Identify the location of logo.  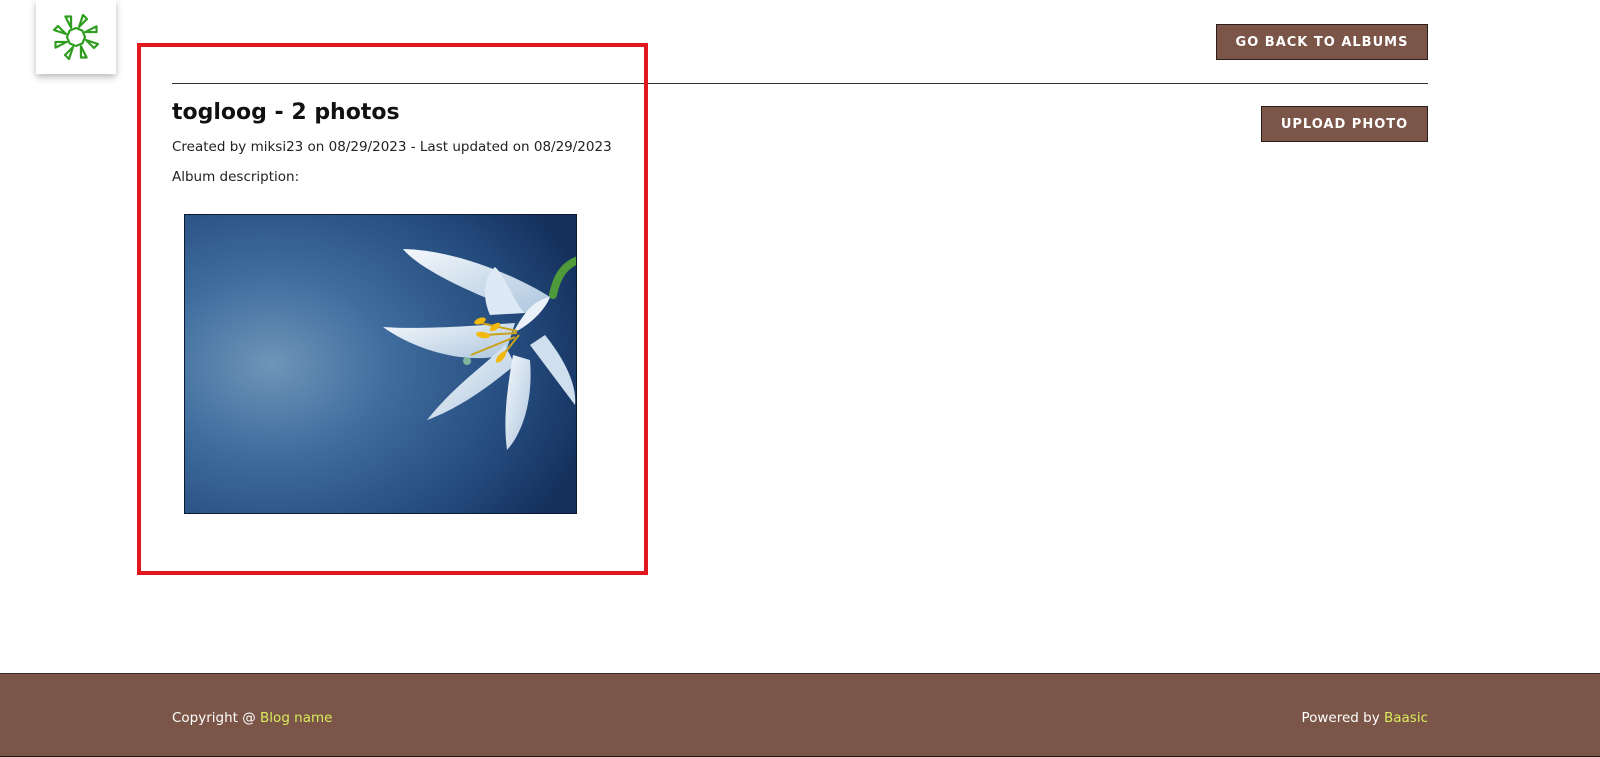
(76, 37).